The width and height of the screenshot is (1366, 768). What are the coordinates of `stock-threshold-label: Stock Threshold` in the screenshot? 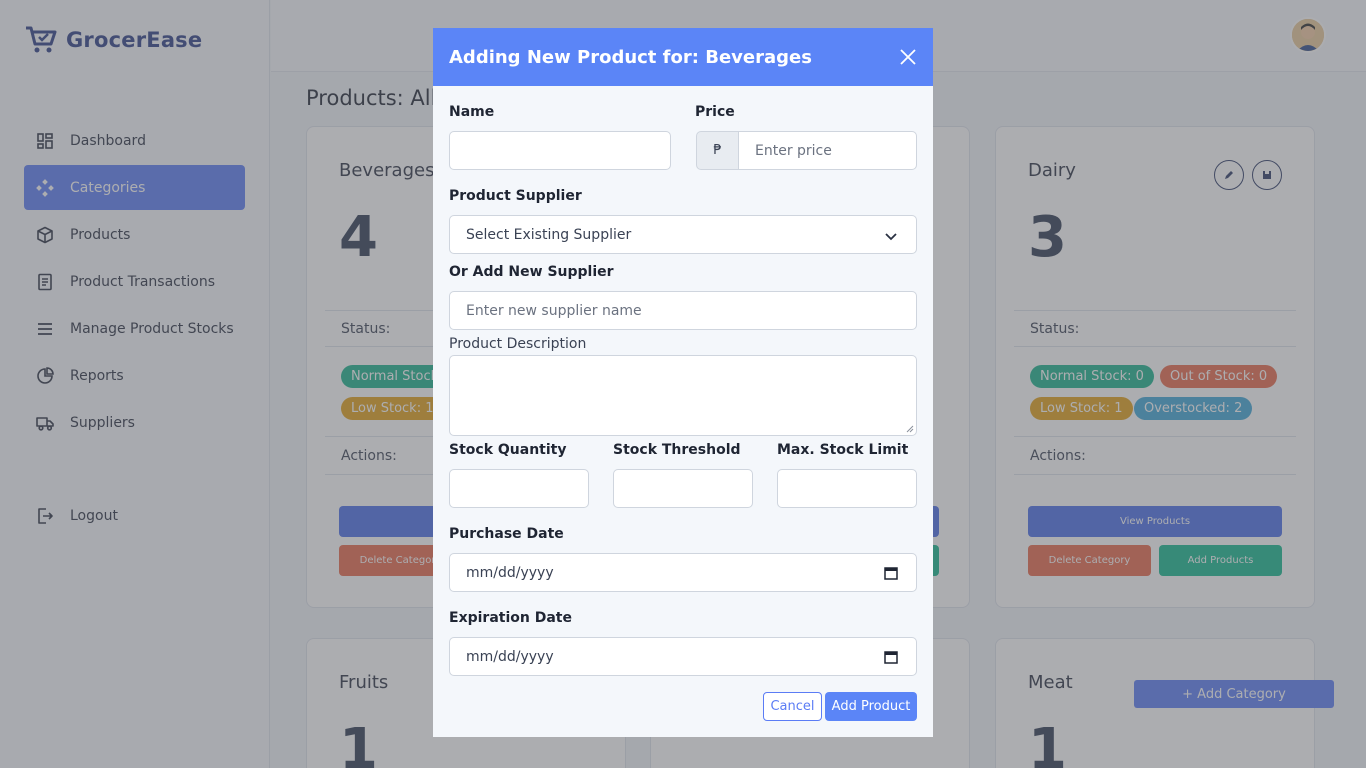 It's located at (677, 450).